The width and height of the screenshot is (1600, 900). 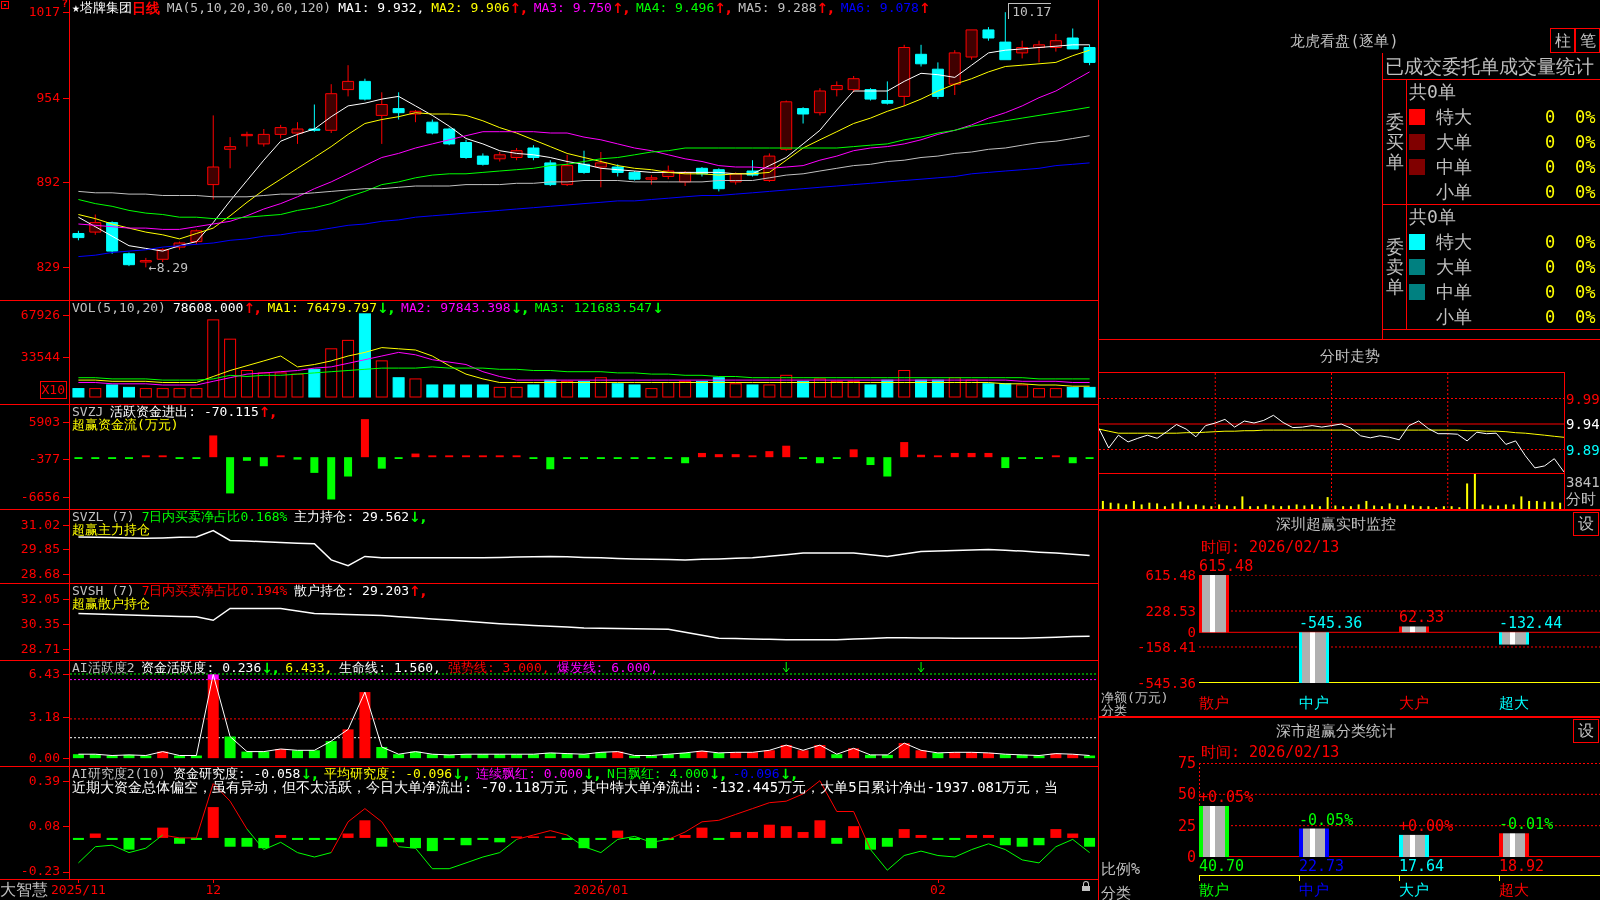 I want to click on date-label: 02, so click(x=938, y=890).